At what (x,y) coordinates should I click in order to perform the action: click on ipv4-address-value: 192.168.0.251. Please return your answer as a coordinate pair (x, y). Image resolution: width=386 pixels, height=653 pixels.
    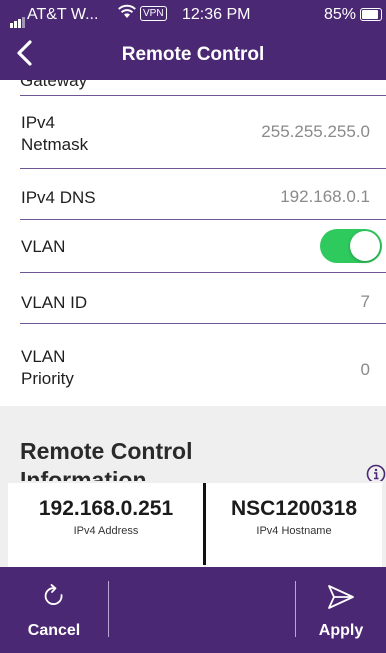
    Looking at the image, I should click on (106, 508).